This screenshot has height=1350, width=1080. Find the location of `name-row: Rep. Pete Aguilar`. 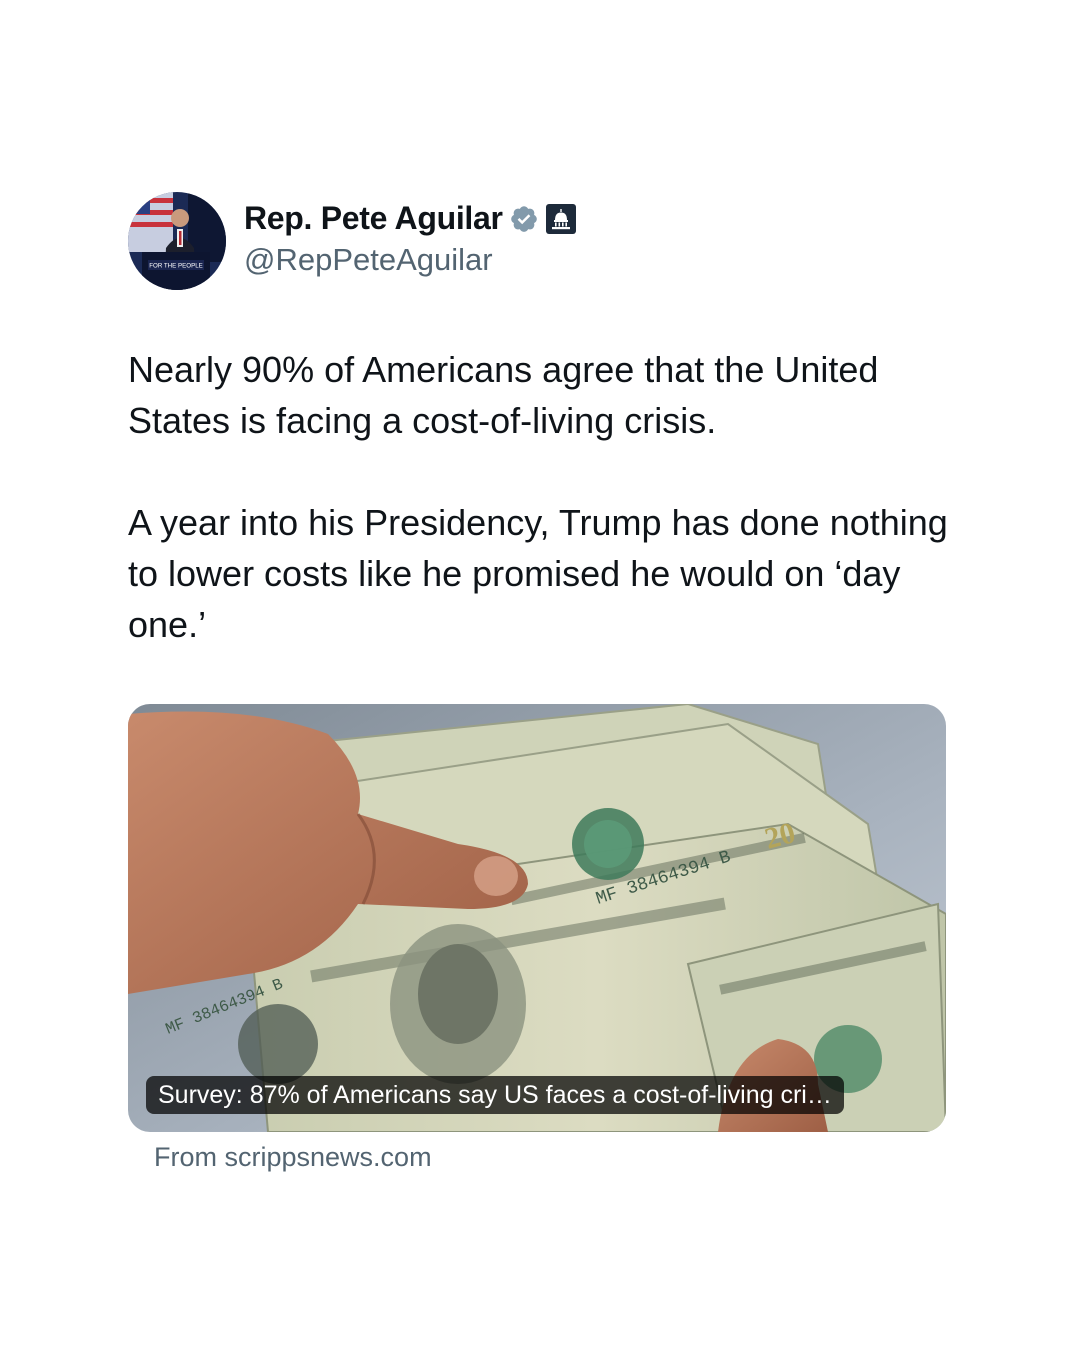

name-row: Rep. Pete Aguilar is located at coordinates (410, 218).